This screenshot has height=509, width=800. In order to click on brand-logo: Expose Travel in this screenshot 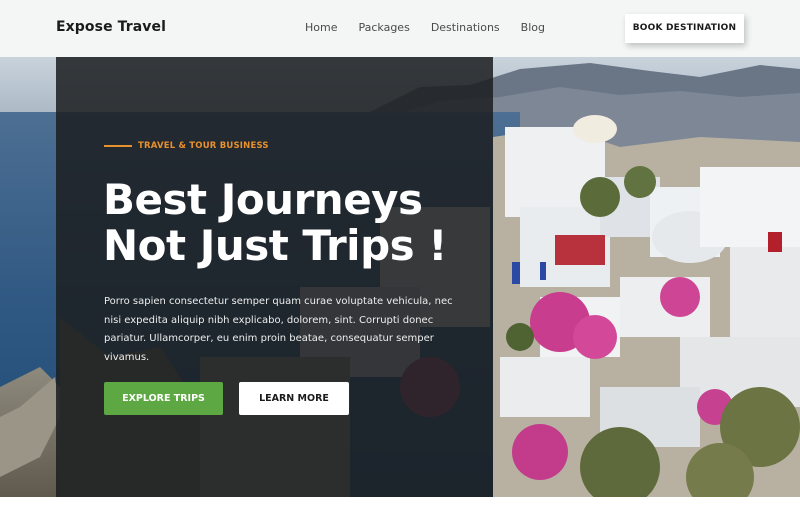, I will do `click(111, 27)`.